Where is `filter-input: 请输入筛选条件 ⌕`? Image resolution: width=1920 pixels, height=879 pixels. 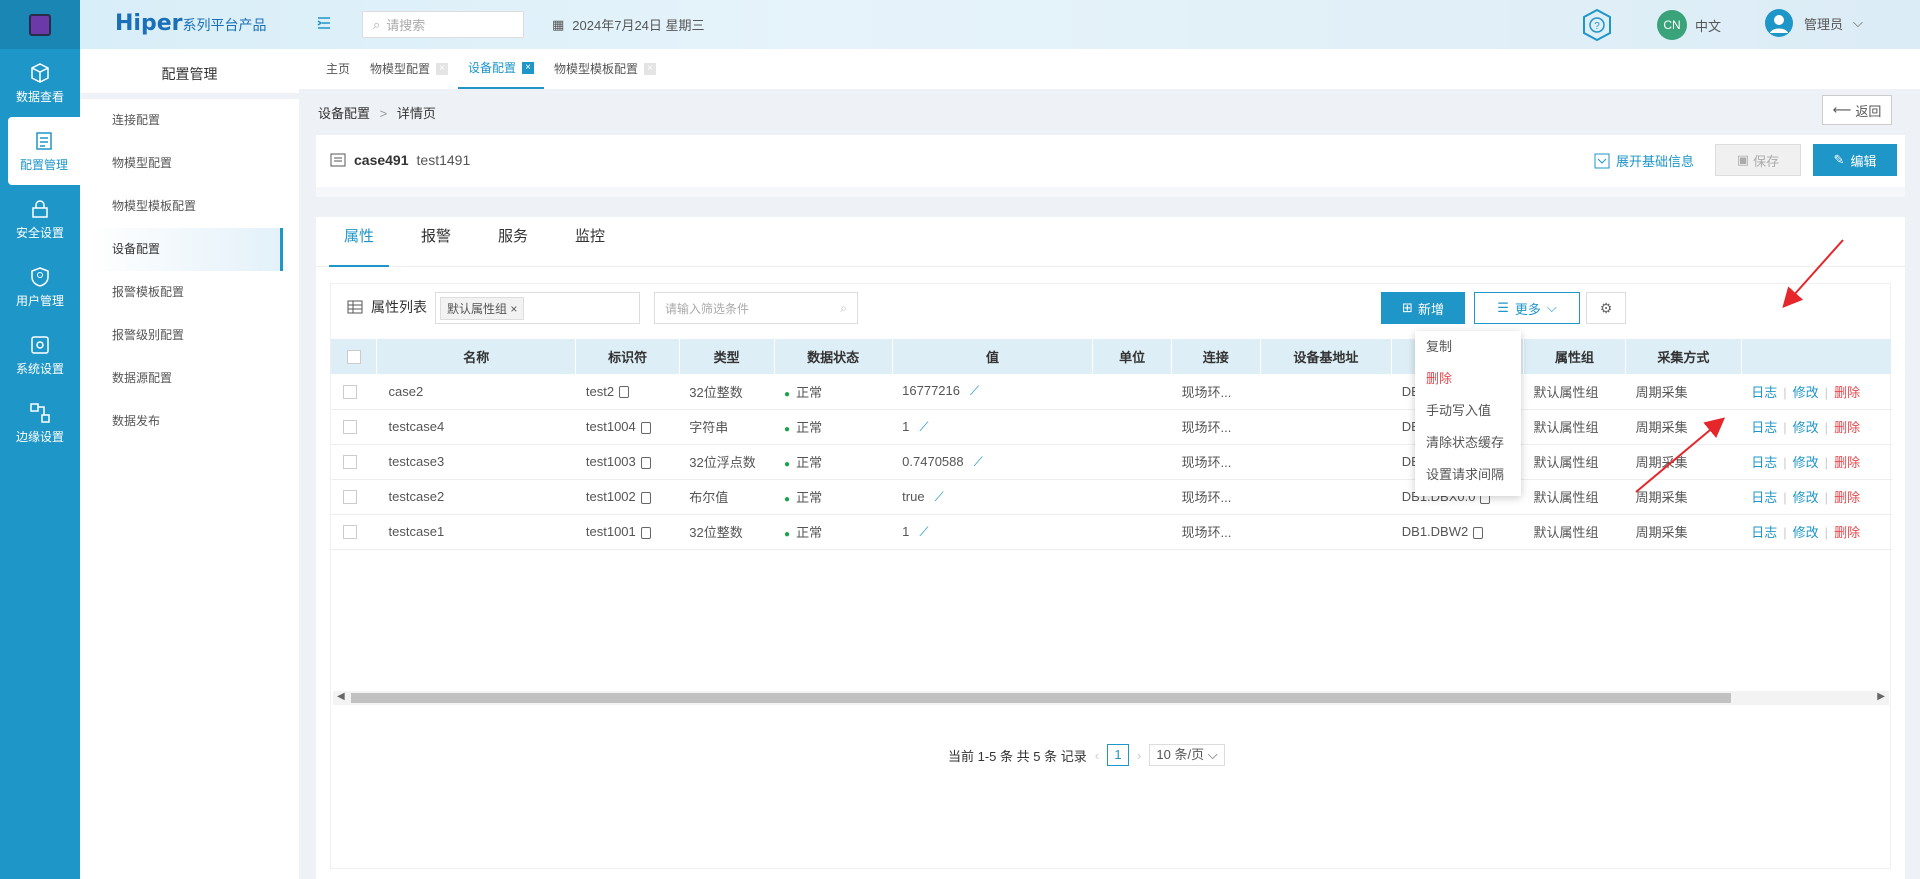 filter-input: 请输入筛选条件 ⌕ is located at coordinates (756, 308).